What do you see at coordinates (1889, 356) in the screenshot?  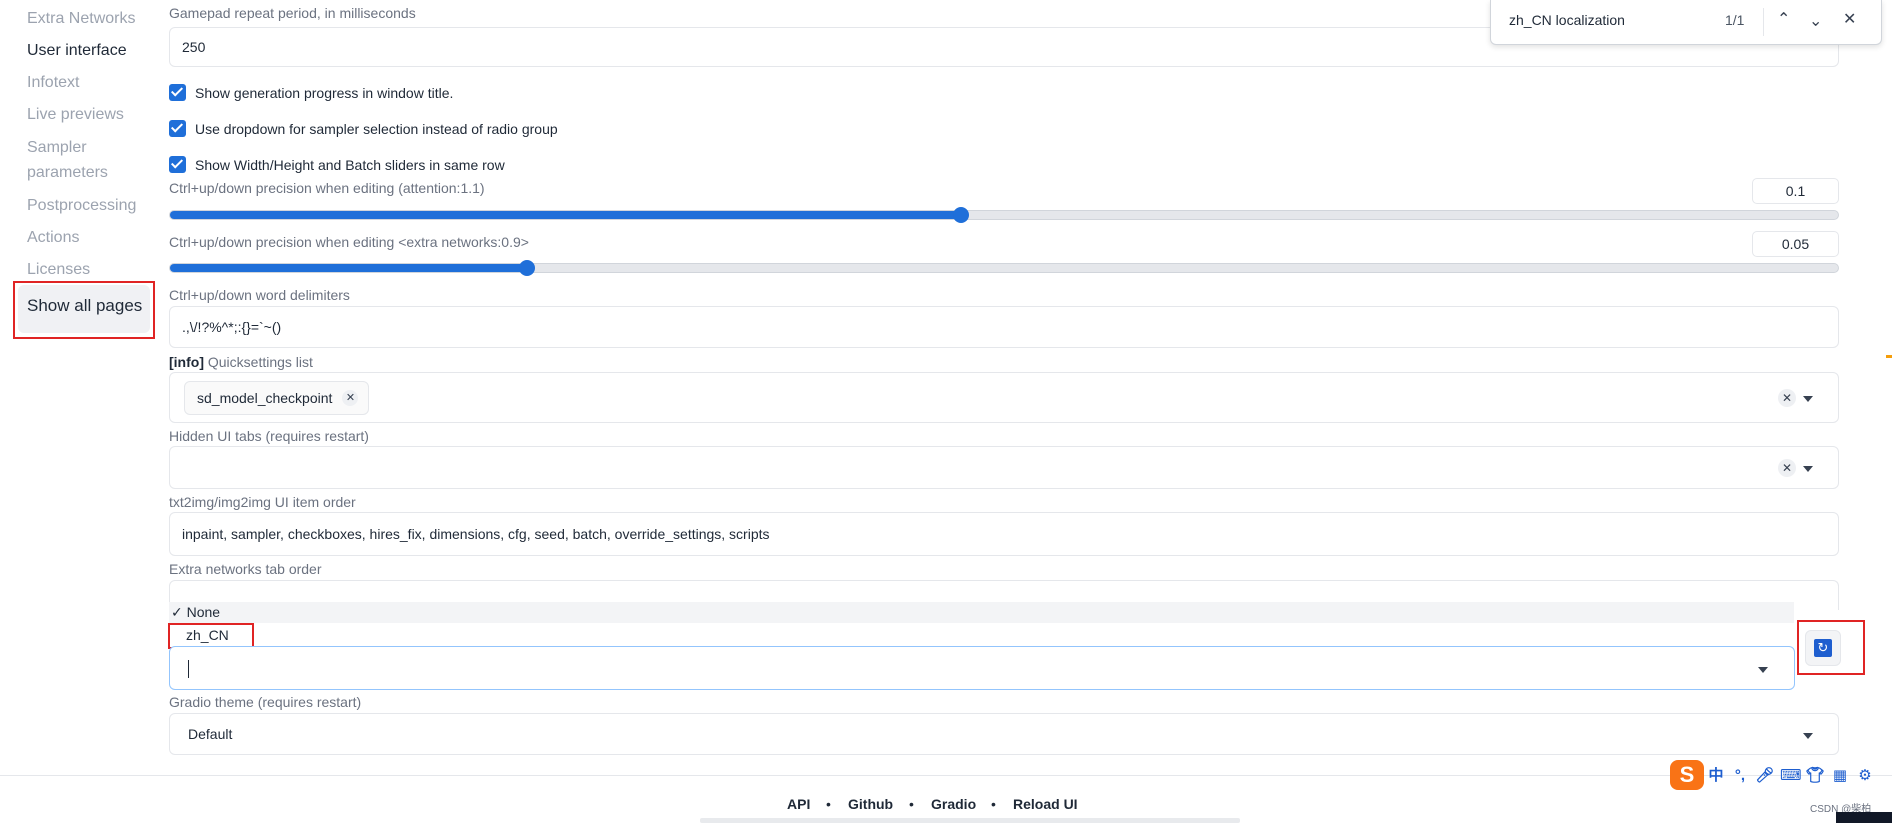 I see `scroll-marker` at bounding box center [1889, 356].